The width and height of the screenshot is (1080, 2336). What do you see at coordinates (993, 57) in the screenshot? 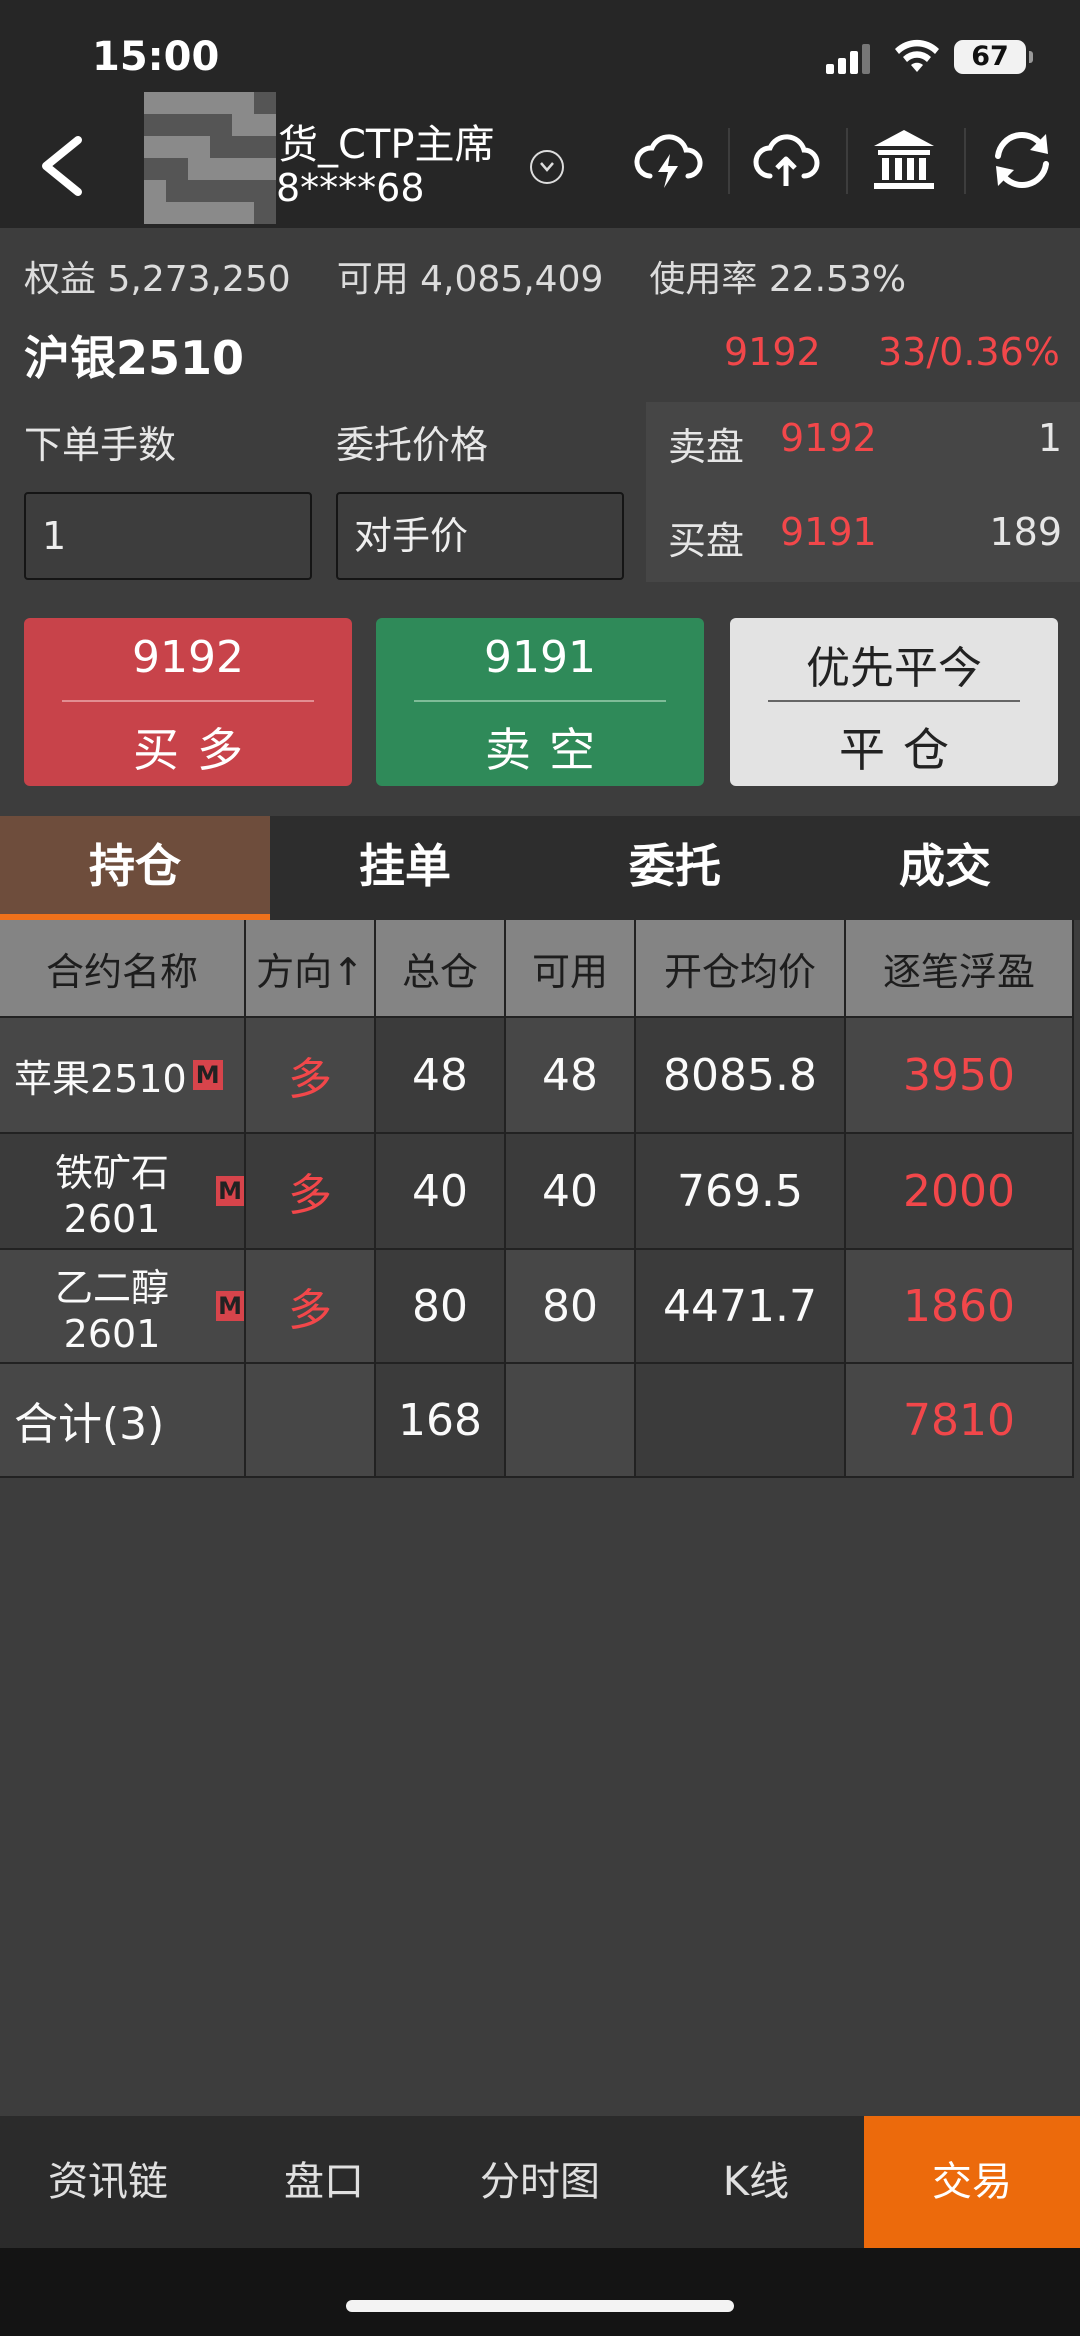
I see `battery-indicator: 67` at bounding box center [993, 57].